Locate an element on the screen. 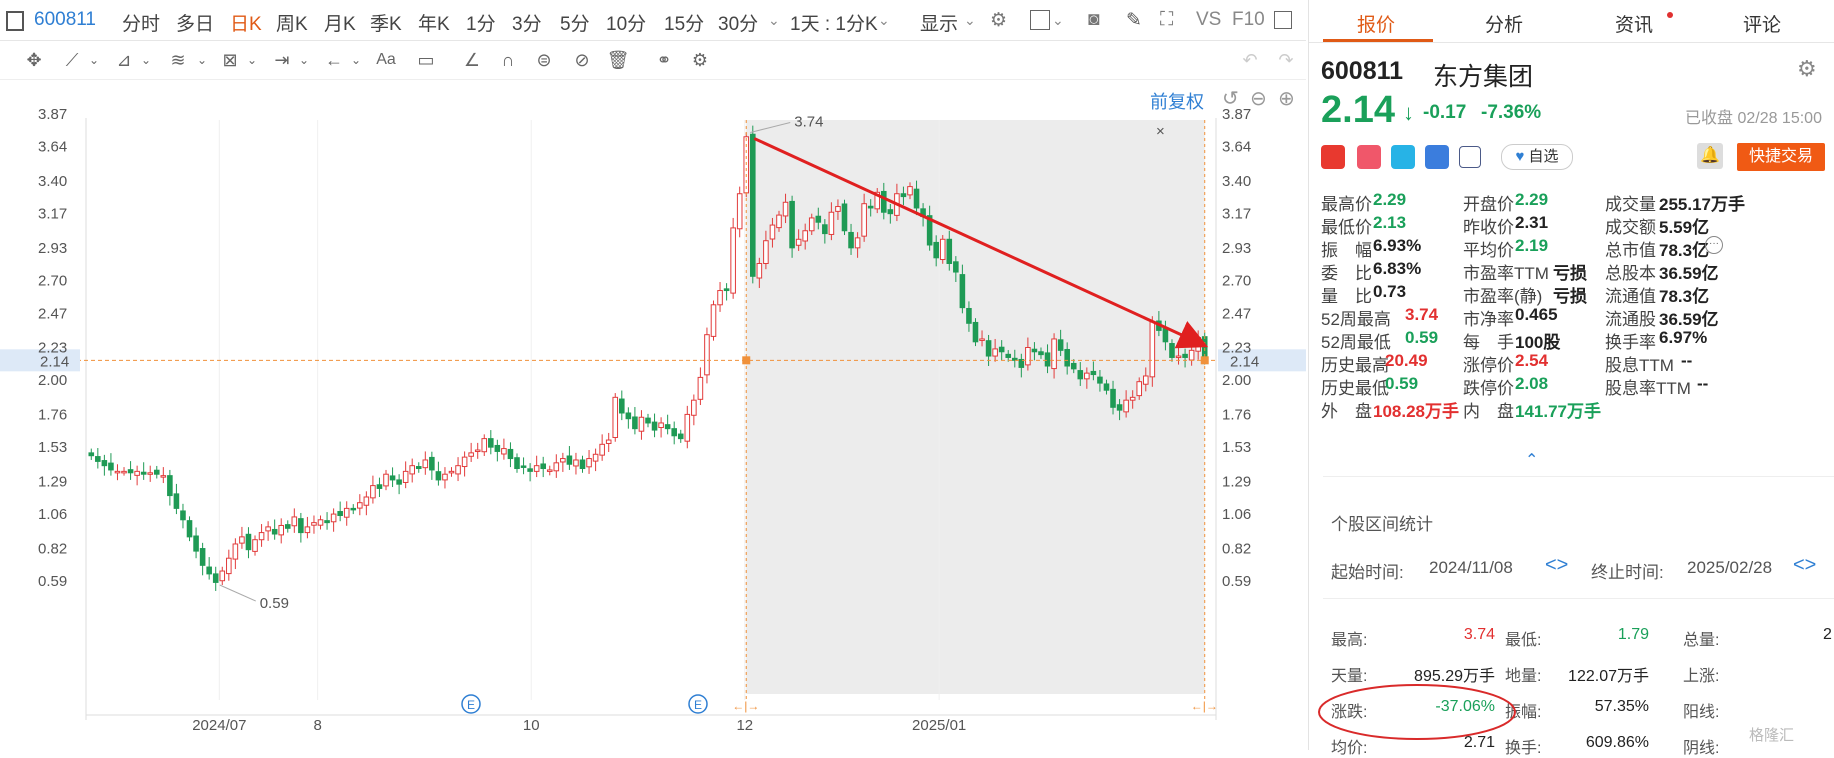 The image size is (1834, 758). start-time-value: 2024/11/08 is located at coordinates (1471, 568).